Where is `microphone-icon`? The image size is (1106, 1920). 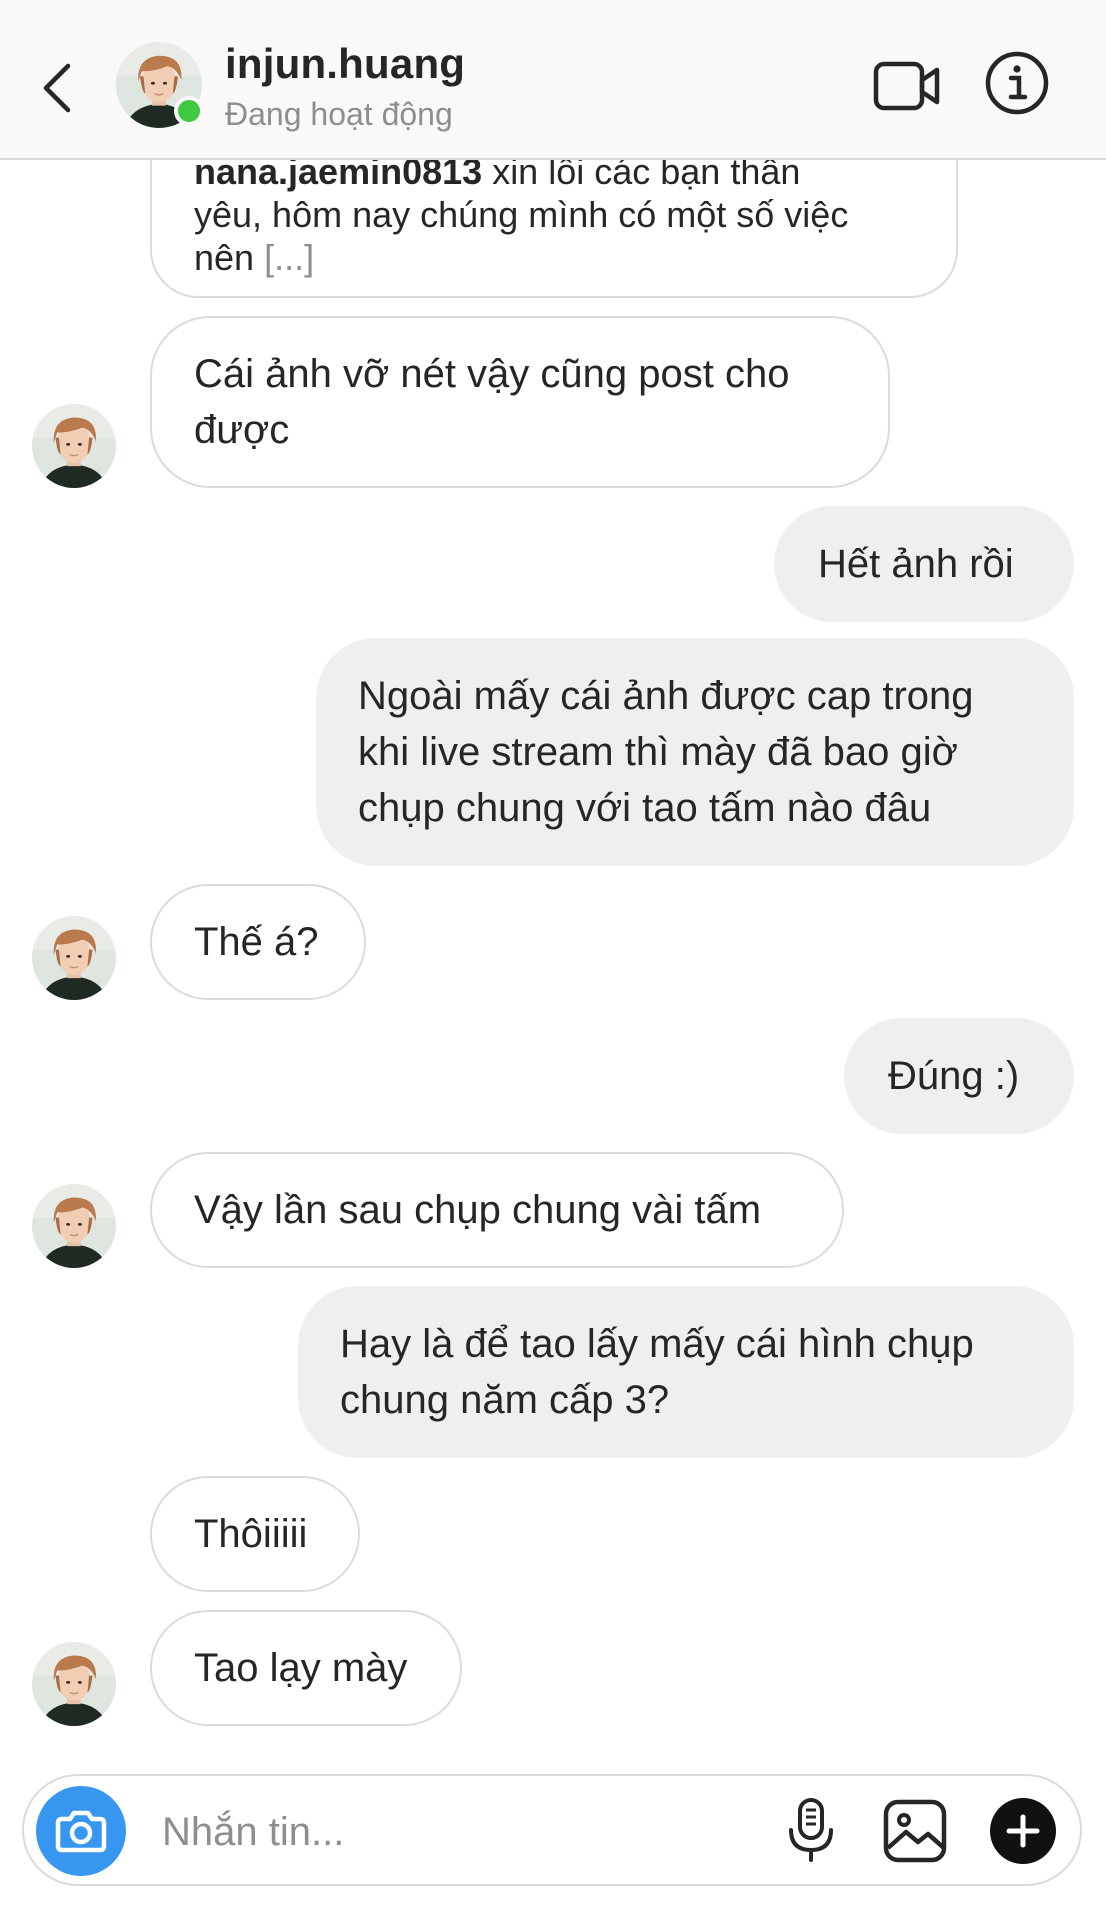 microphone-icon is located at coordinates (811, 1830).